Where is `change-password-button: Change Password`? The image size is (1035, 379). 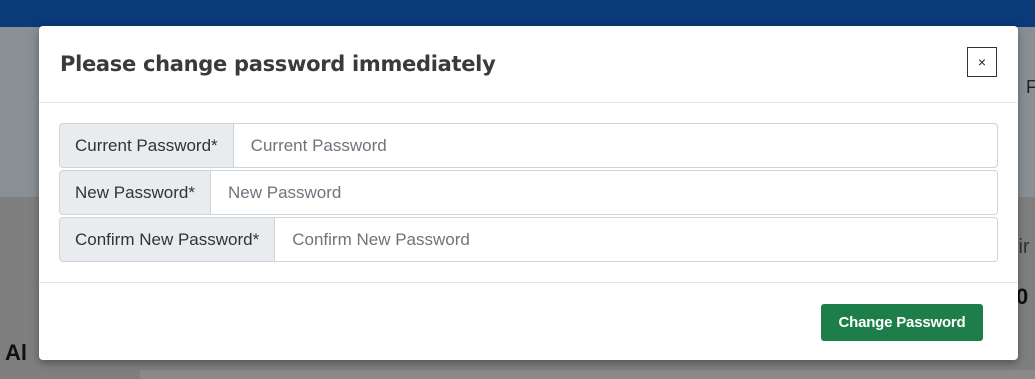 change-password-button: Change Password is located at coordinates (902, 322).